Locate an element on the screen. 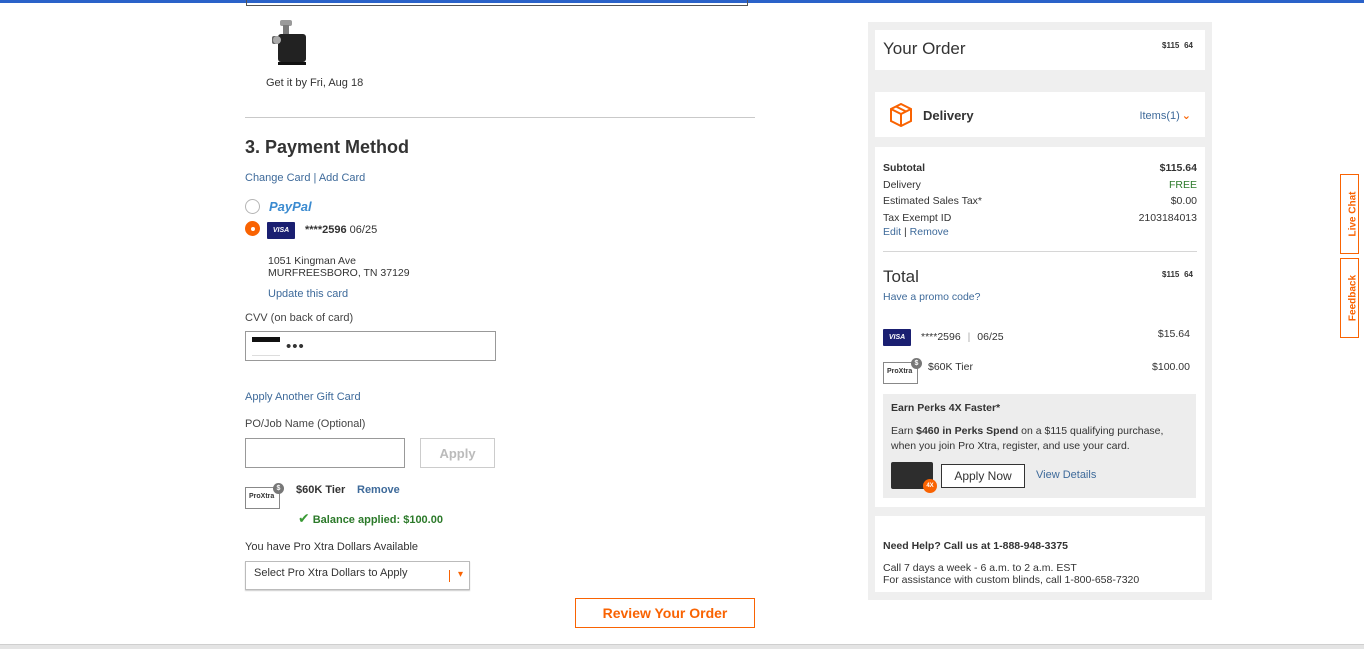 This screenshot has width=1364, height=649. payment-section-title: 3. Payment Method is located at coordinates (327, 147).